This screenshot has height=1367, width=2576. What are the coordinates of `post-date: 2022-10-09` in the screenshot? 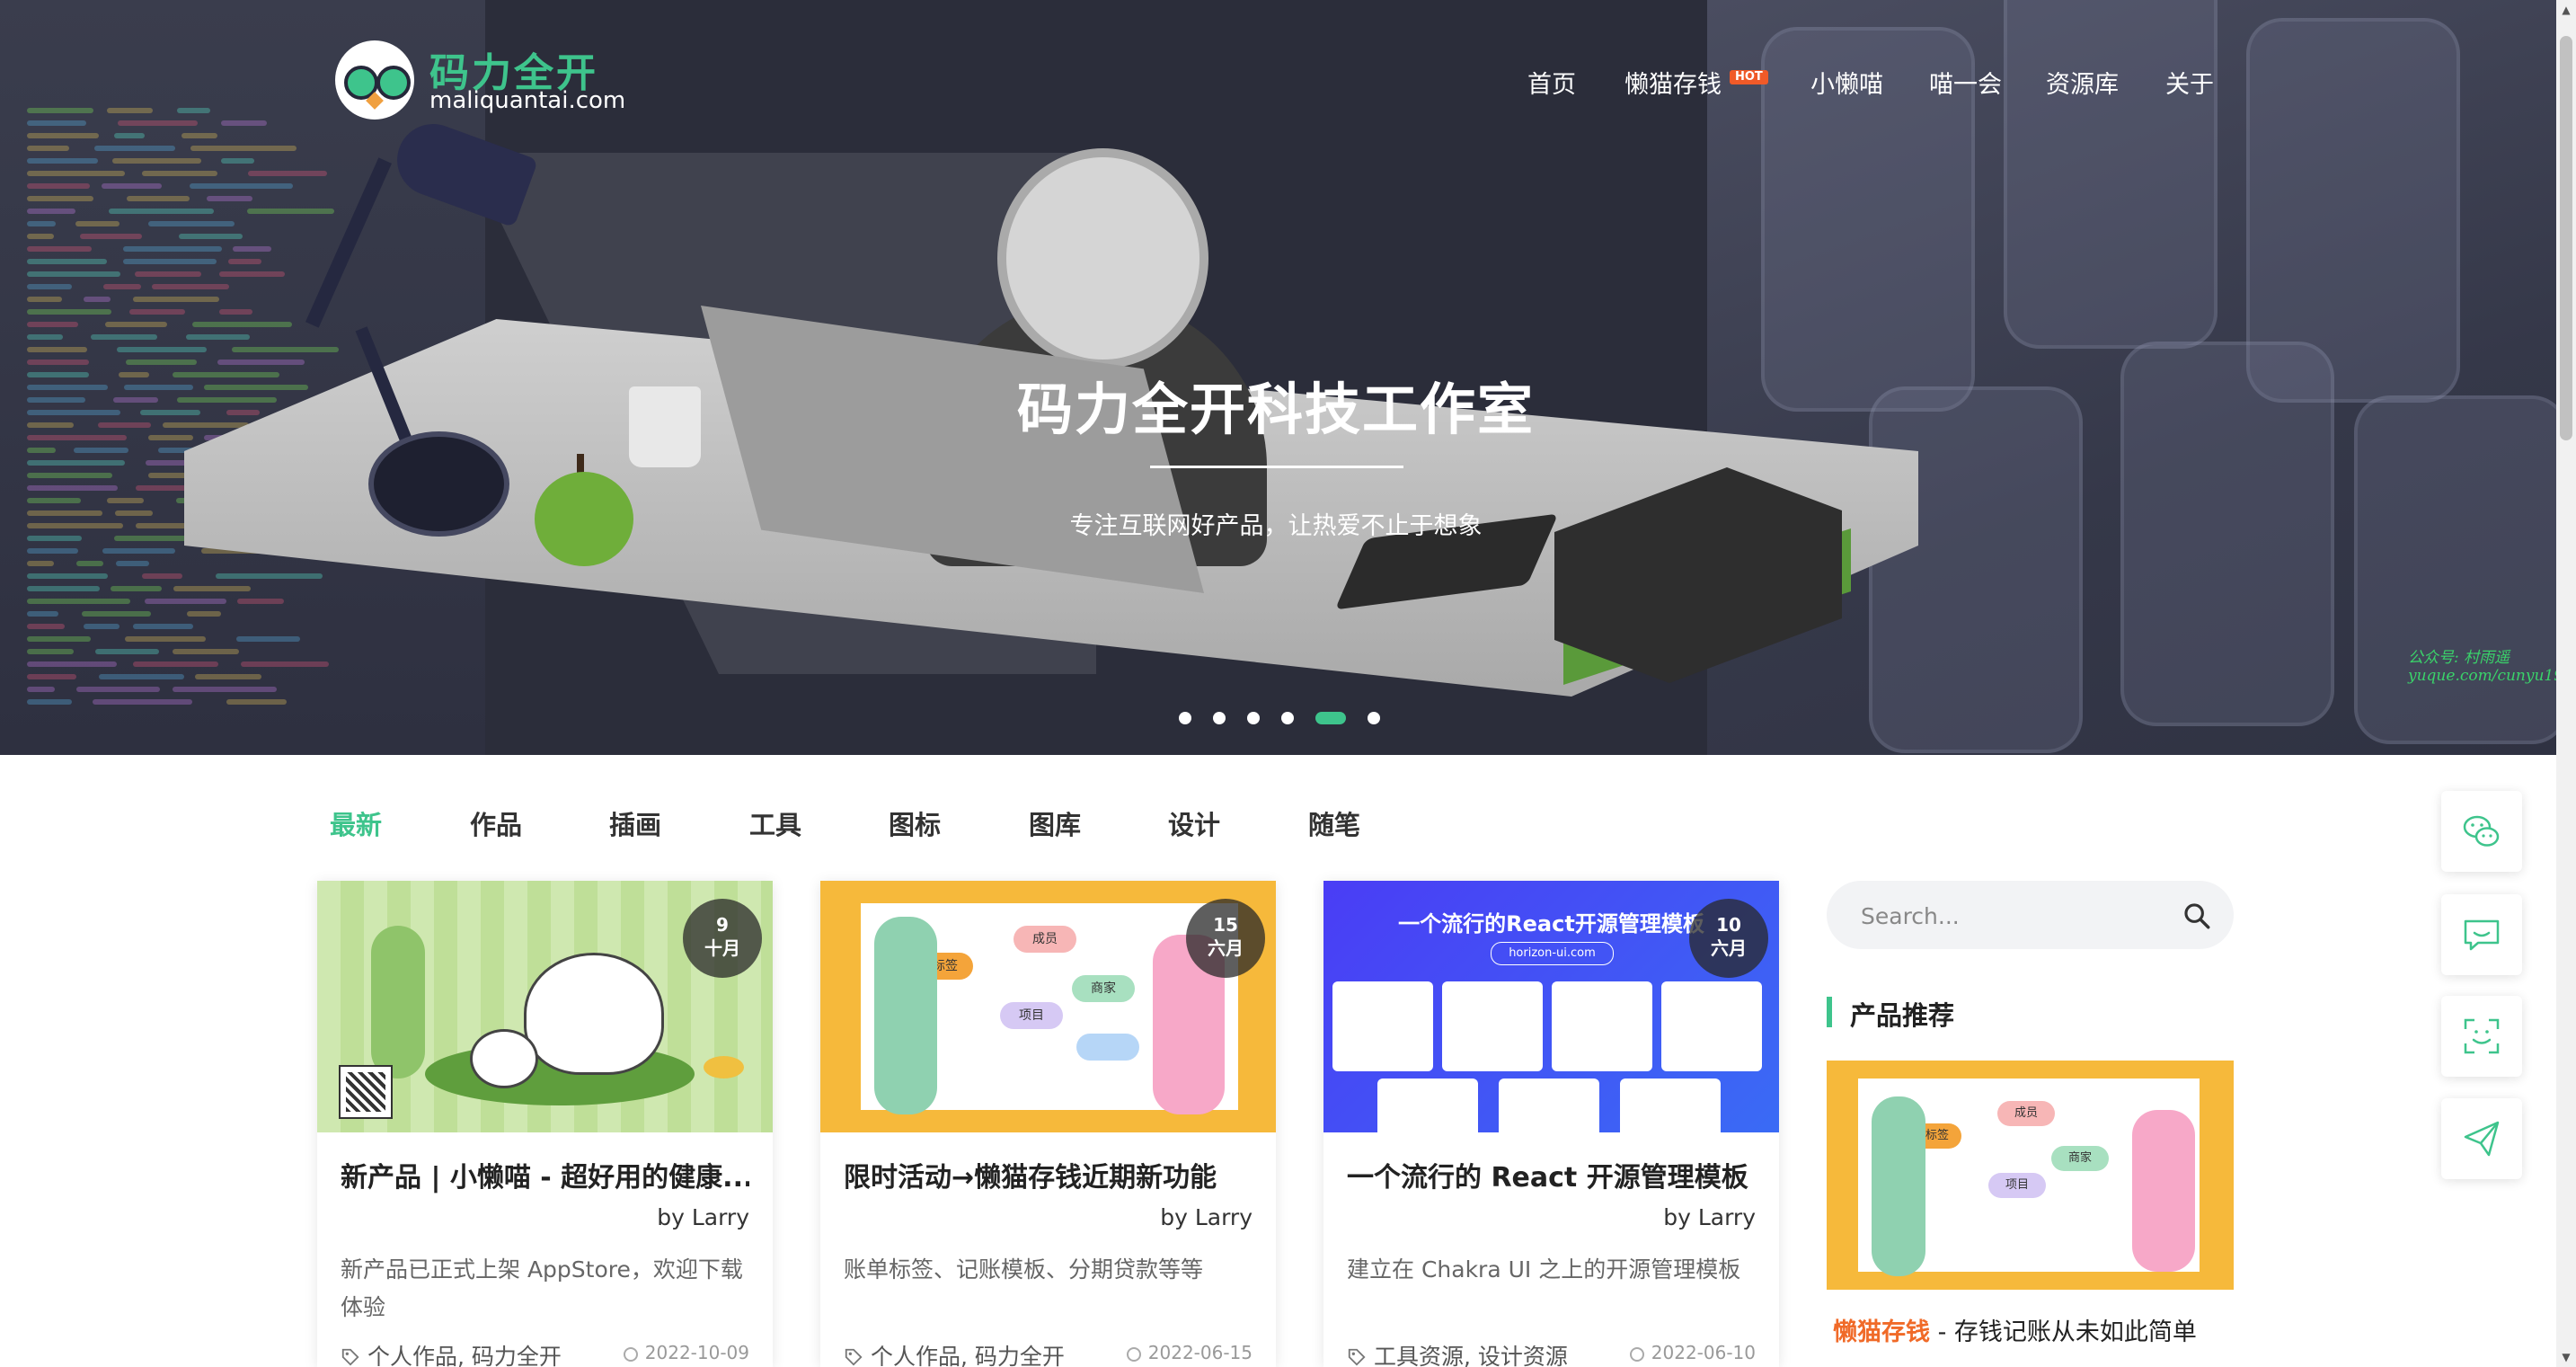 It's located at (686, 1353).